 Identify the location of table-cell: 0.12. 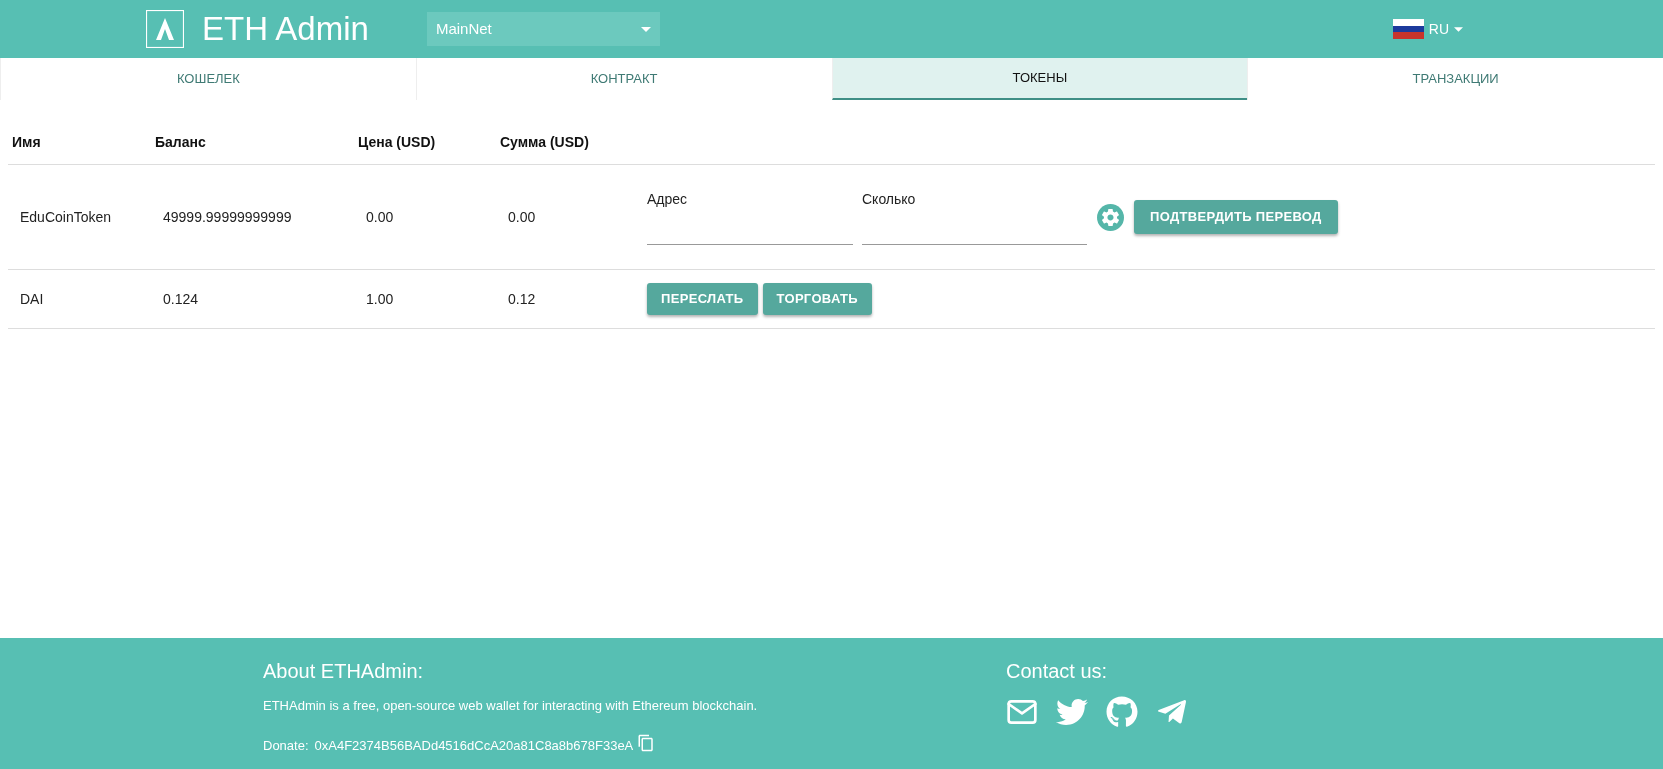
(522, 298).